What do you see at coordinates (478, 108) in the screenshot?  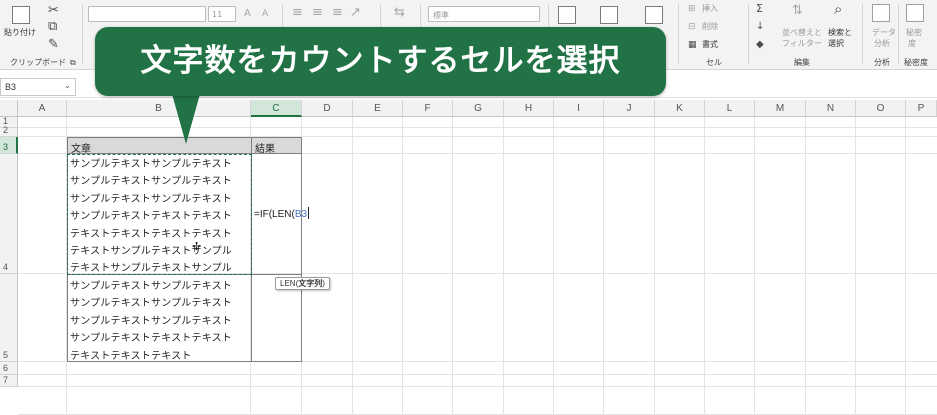 I see `column-header-g: G` at bounding box center [478, 108].